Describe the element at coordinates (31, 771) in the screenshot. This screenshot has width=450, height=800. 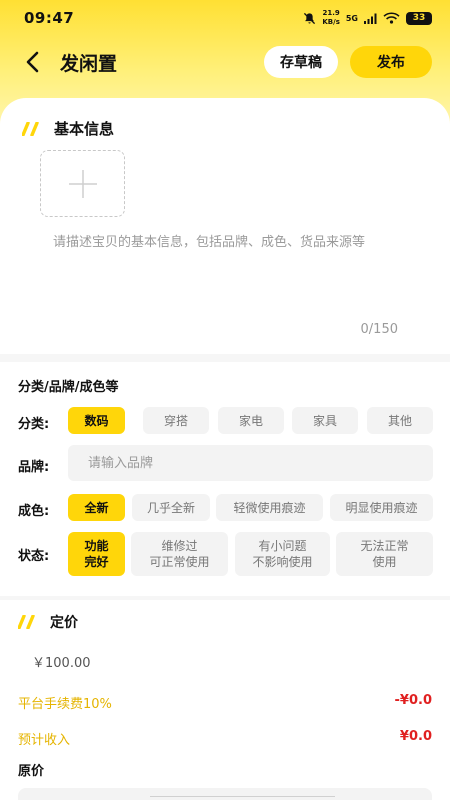
I see `original-price-label: 原价` at that location.